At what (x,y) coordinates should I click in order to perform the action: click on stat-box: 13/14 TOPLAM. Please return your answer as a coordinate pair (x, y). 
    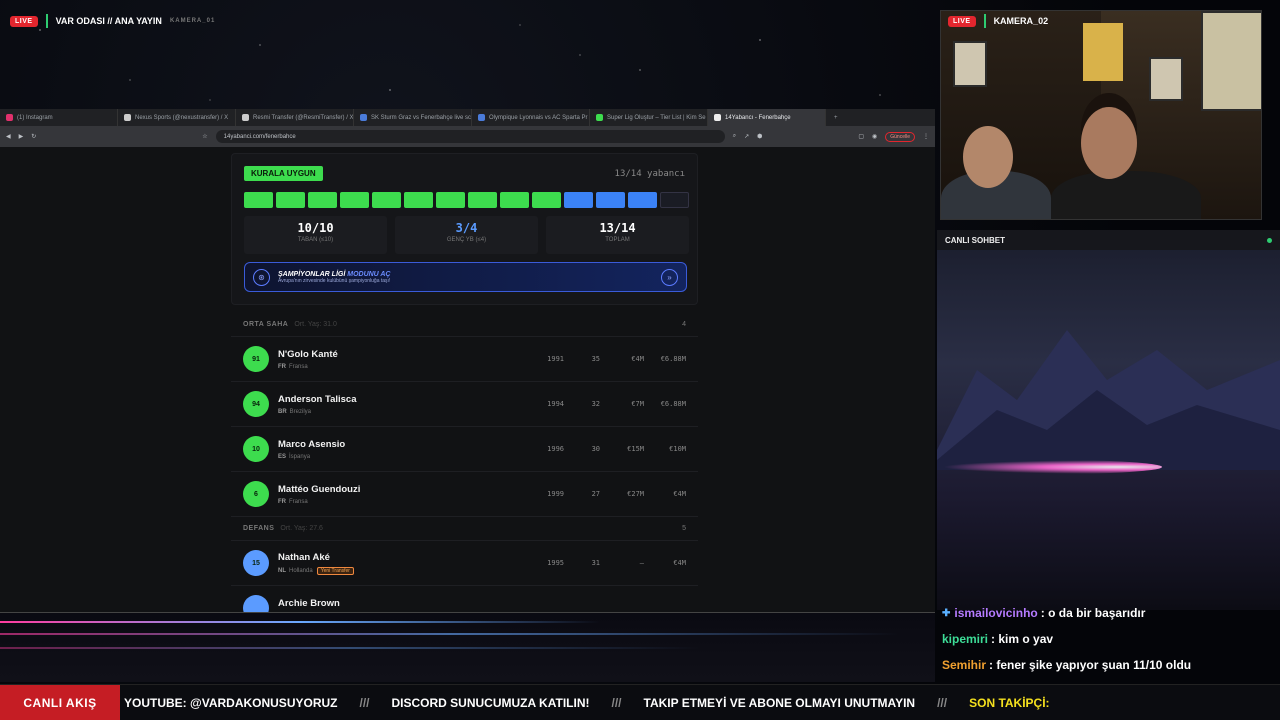
    Looking at the image, I should click on (617, 235).